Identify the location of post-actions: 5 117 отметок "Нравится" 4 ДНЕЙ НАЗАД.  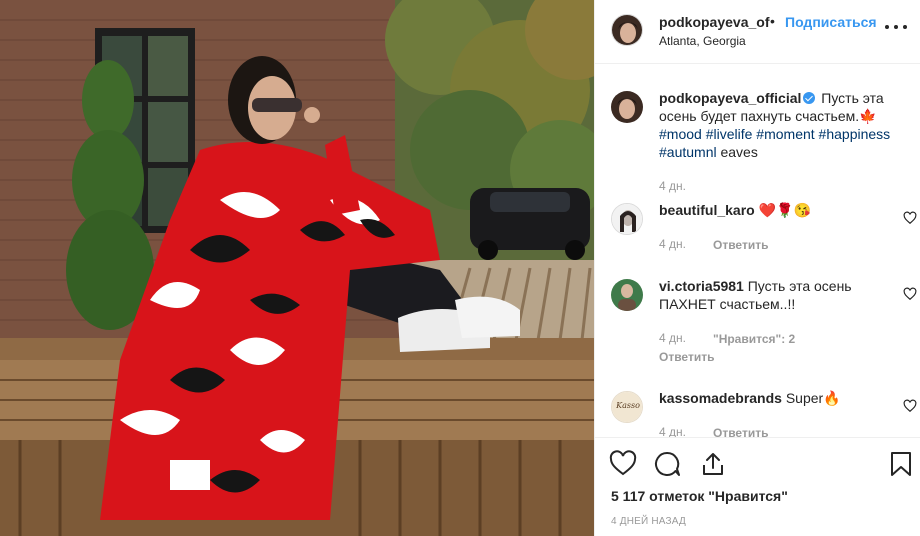
(757, 486).